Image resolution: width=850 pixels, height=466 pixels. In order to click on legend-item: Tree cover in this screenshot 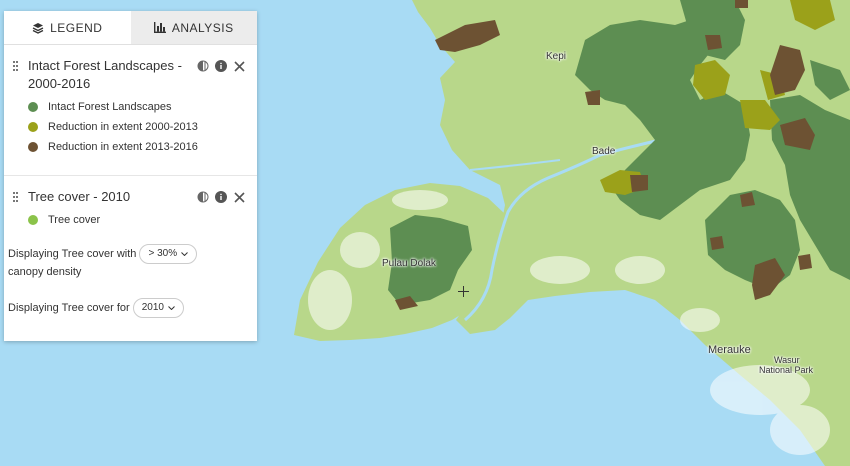, I will do `click(136, 220)`.